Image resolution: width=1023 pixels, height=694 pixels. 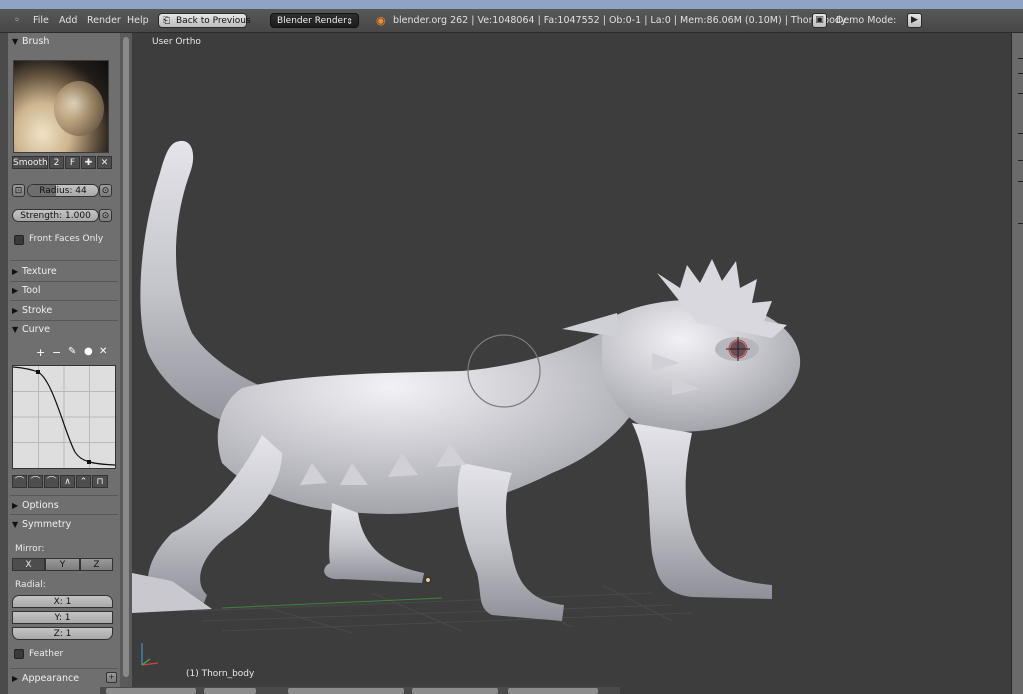 I want to click on render-engine-select: Blender Render ⇕, so click(x=314, y=20).